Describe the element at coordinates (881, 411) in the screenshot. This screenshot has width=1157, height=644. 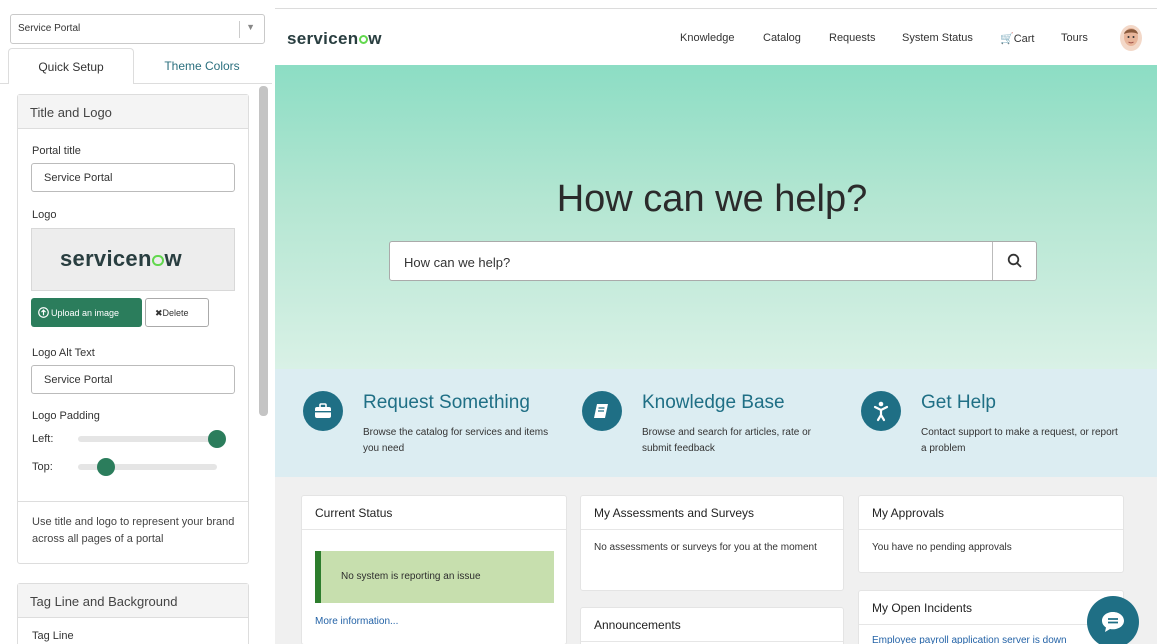
I see `person-help-icon` at that location.